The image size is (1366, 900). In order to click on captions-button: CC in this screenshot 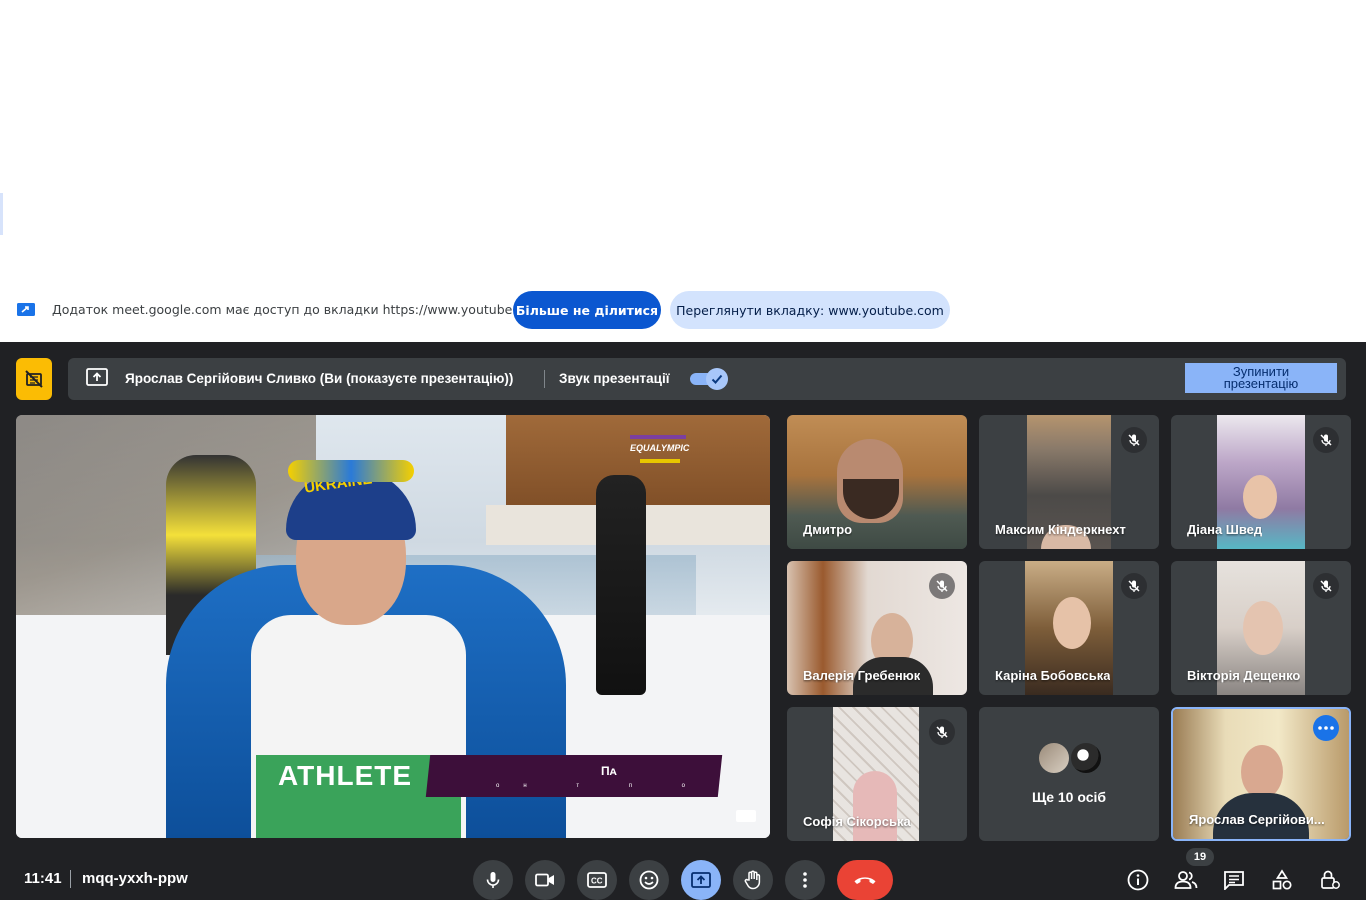, I will do `click(597, 880)`.